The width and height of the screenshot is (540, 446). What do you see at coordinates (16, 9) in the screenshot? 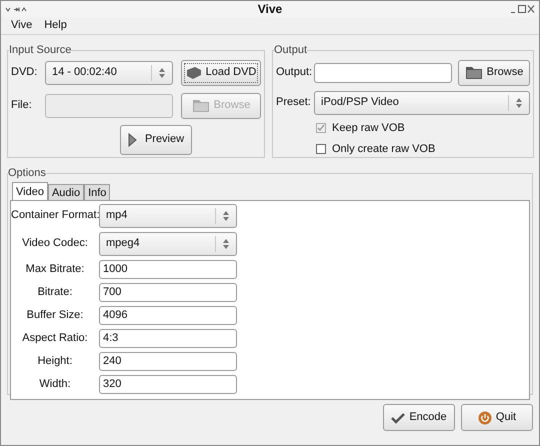
I see `window-menu-icons` at bounding box center [16, 9].